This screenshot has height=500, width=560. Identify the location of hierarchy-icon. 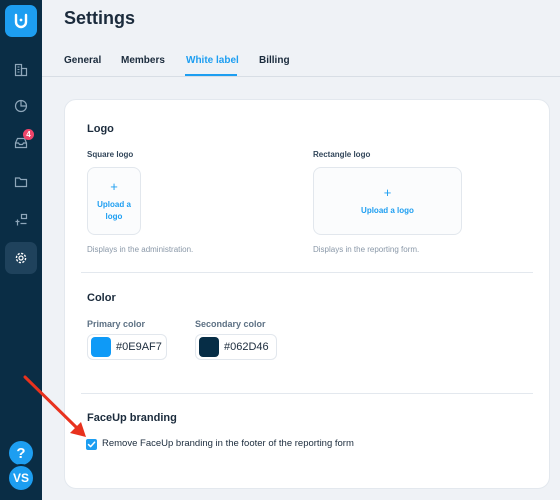
(21, 219).